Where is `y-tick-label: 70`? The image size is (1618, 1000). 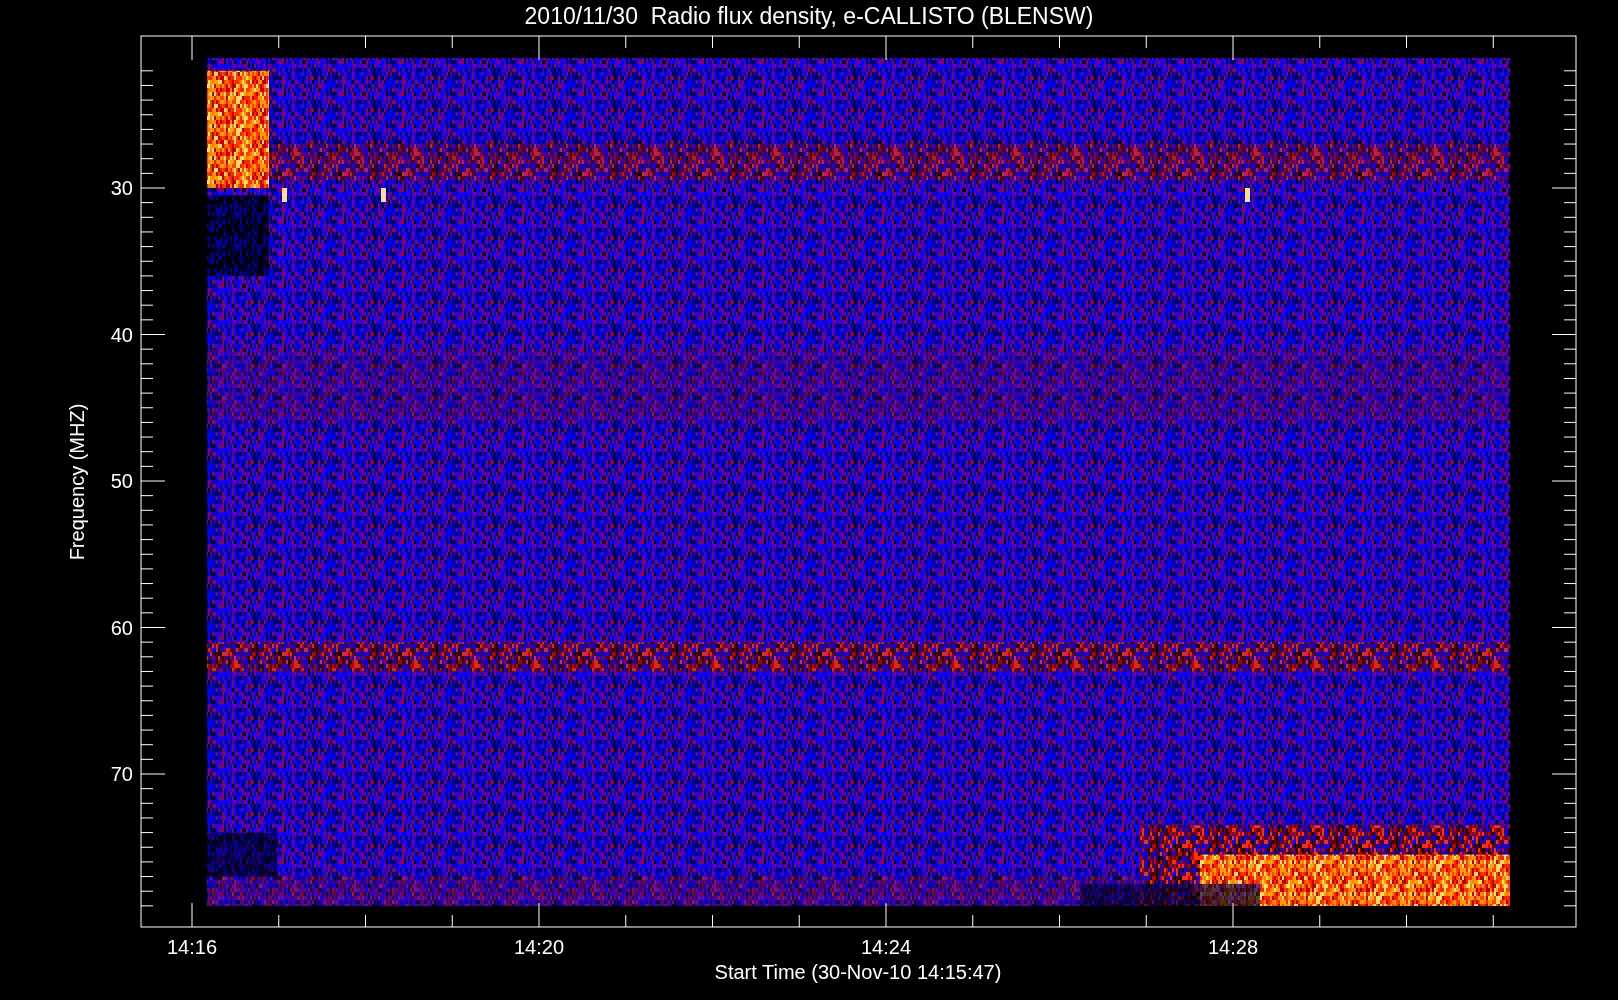 y-tick-label: 70 is located at coordinates (121, 774).